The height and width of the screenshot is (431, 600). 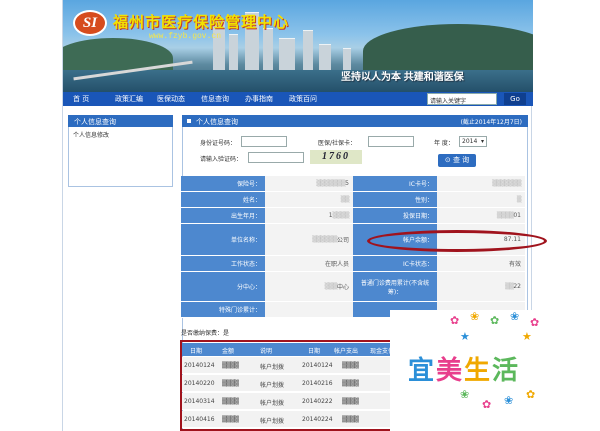 I want to click on insurance-number-label: 保险号：, so click(x=223, y=183).